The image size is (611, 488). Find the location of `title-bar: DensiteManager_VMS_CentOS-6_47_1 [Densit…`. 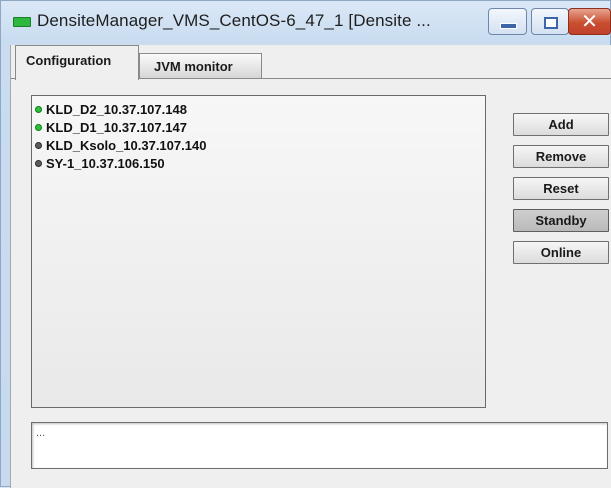

title-bar: DensiteManager_VMS_CentOS-6_47_1 [Densit… is located at coordinates (306, 22).